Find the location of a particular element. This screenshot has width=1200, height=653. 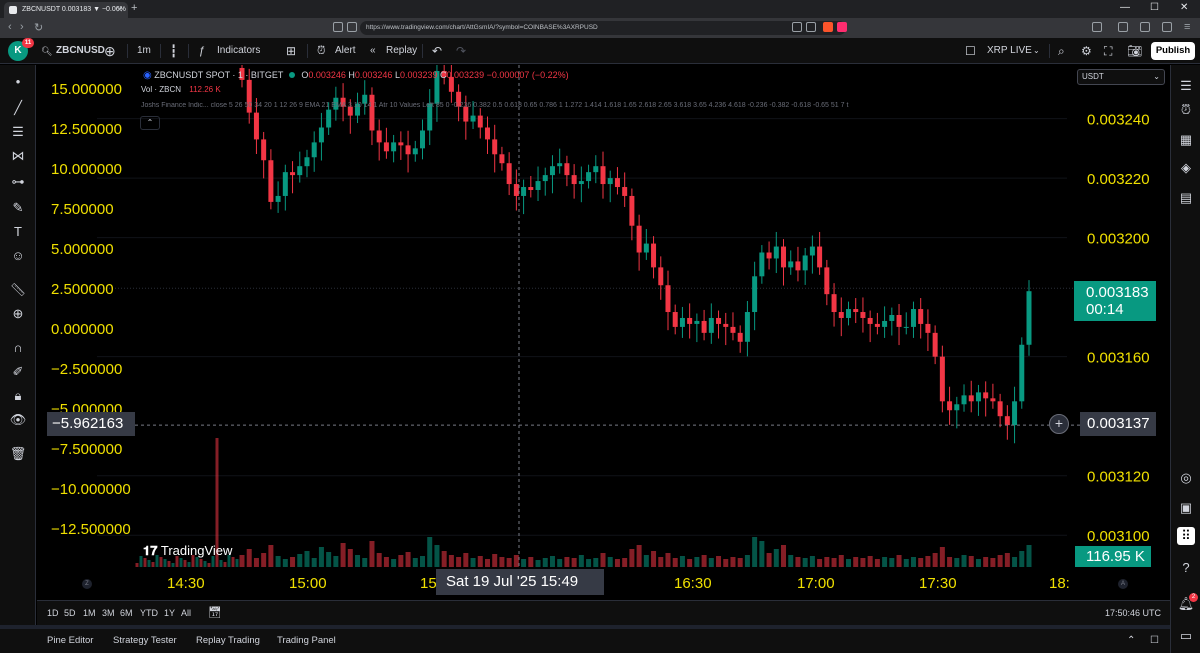

interval-button: 1m is located at coordinates (144, 51).